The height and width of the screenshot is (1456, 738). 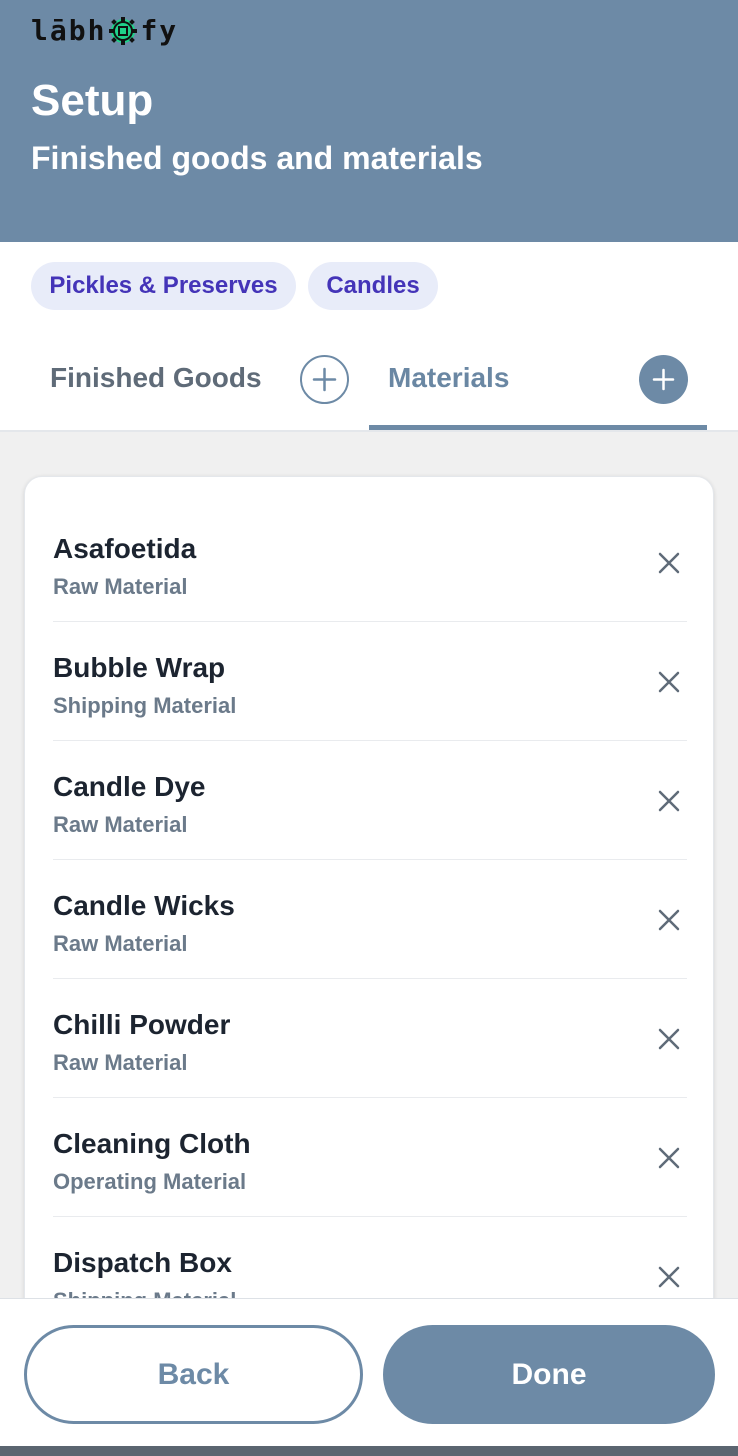 I want to click on material-name: Chilli Powder, so click(x=142, y=1024).